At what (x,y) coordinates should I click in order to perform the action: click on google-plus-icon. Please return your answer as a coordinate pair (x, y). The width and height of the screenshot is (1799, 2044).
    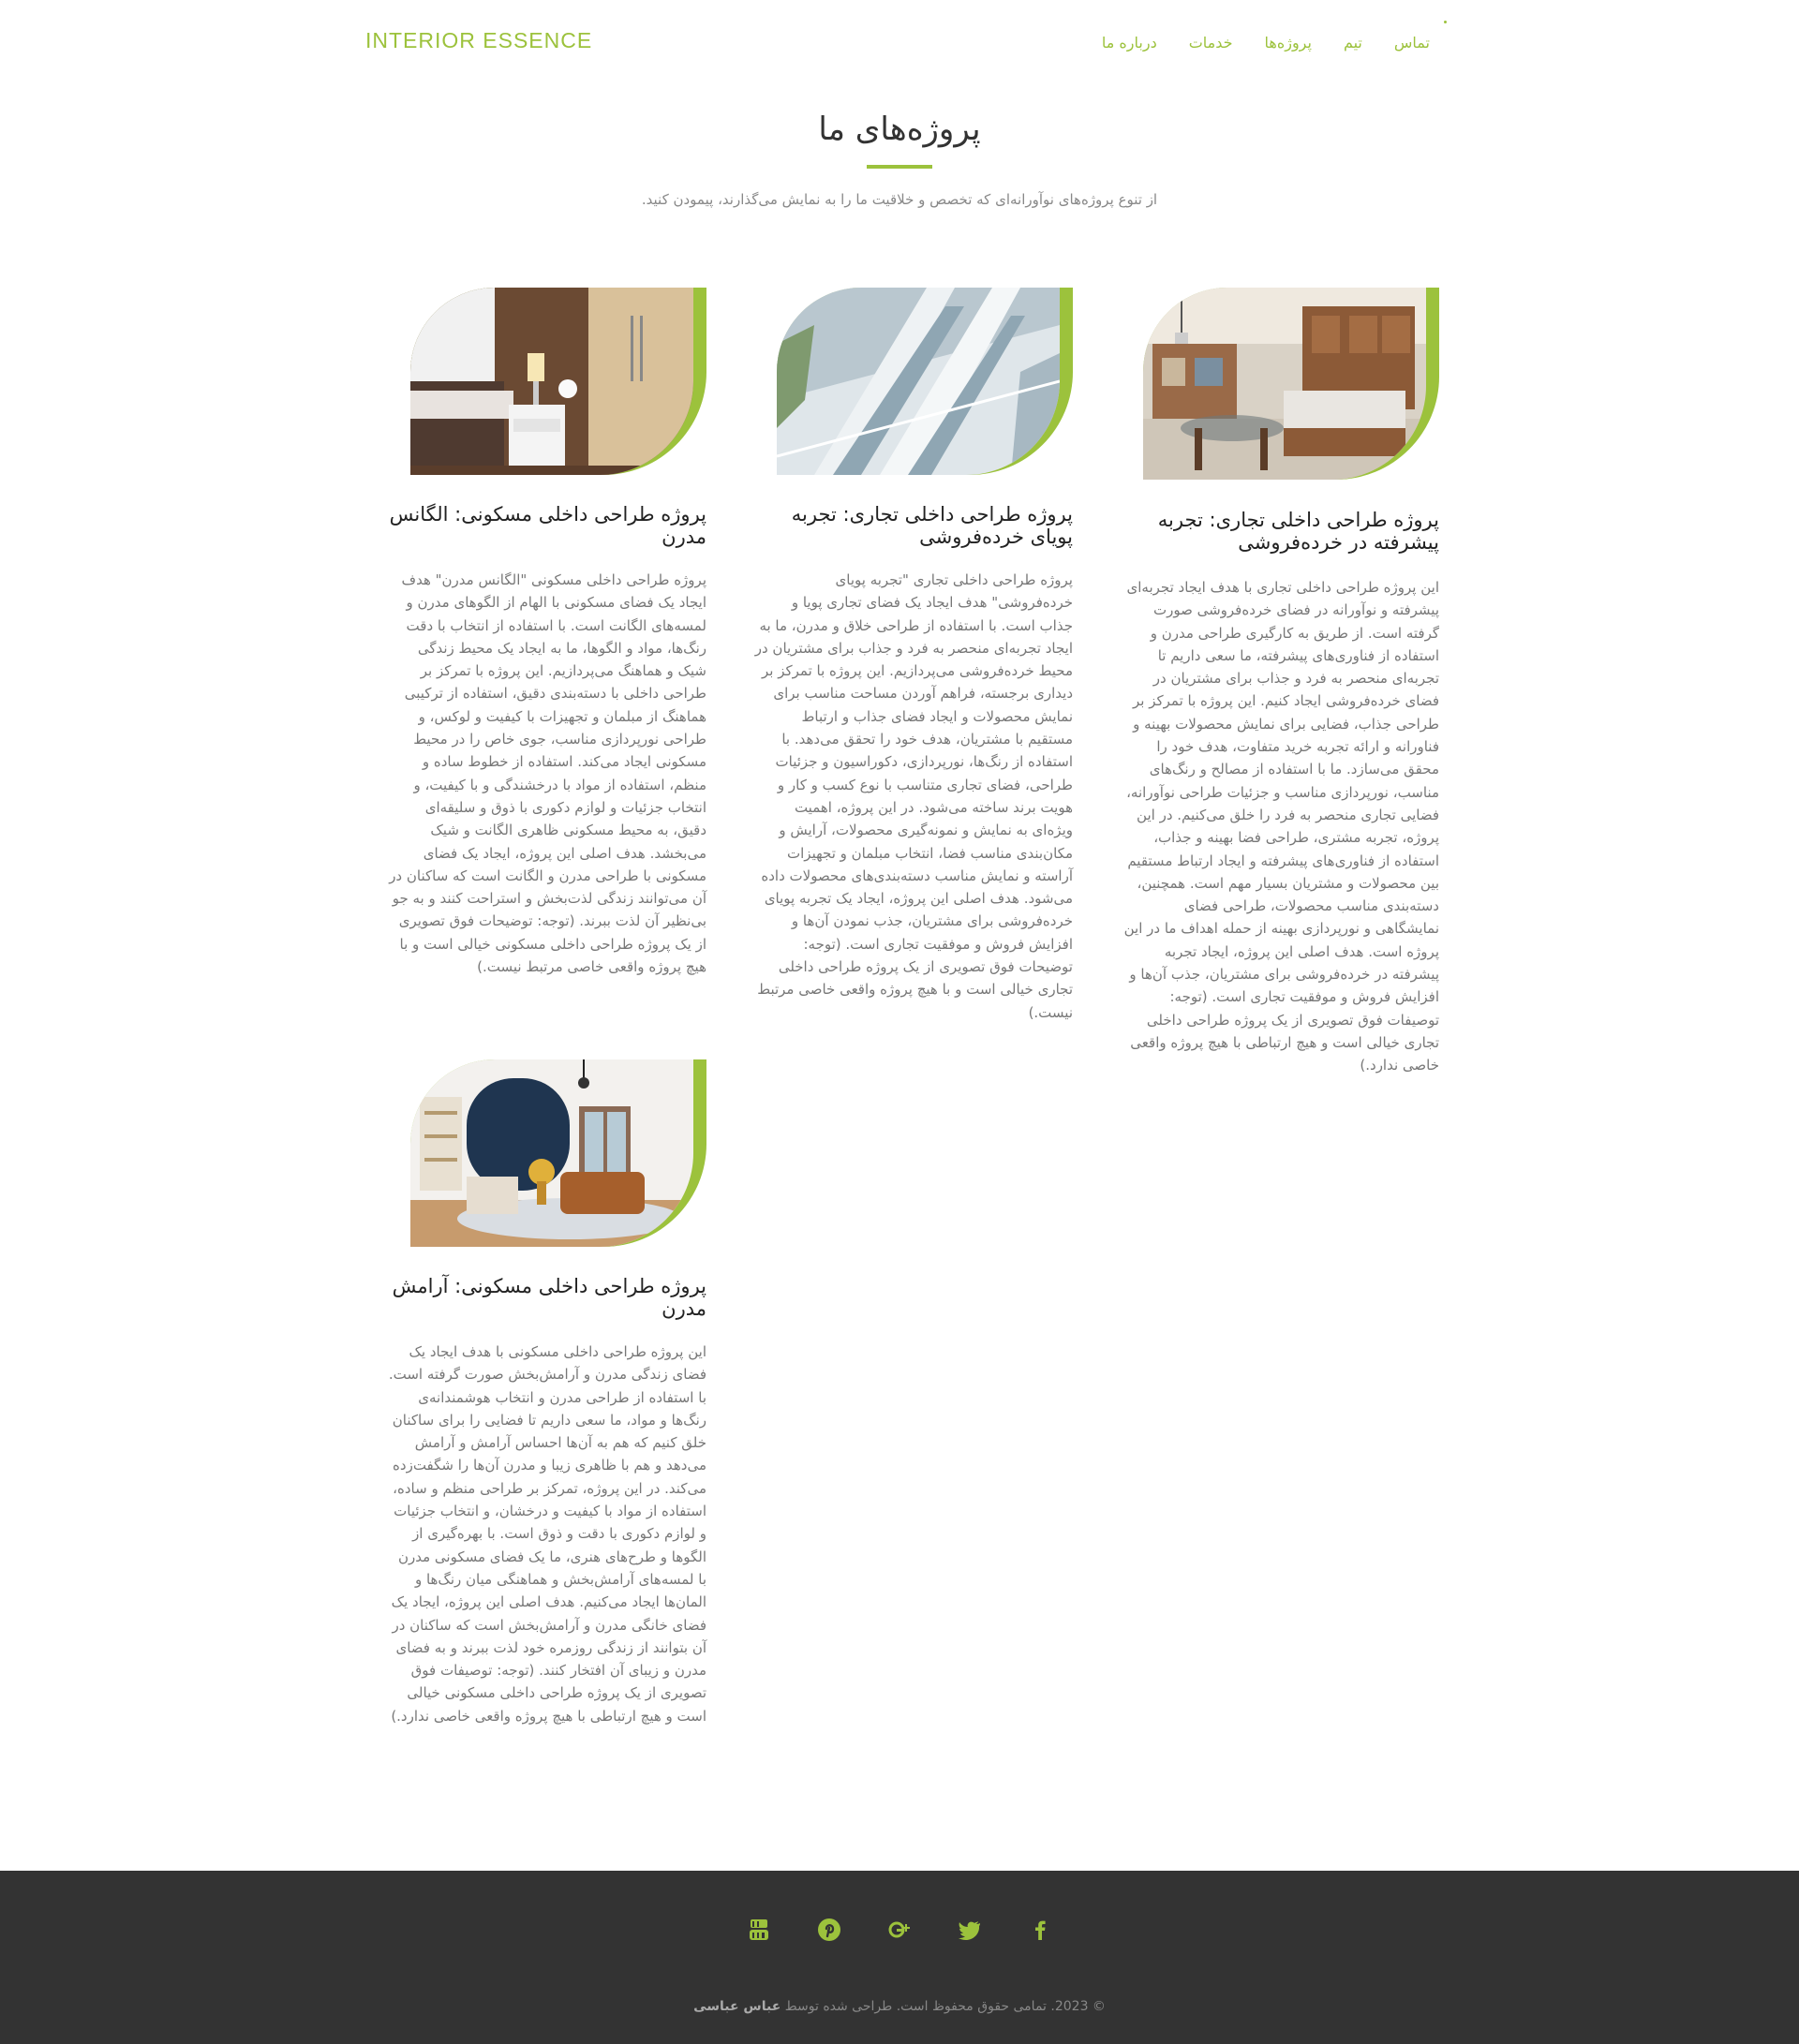
    Looking at the image, I should click on (899, 1930).